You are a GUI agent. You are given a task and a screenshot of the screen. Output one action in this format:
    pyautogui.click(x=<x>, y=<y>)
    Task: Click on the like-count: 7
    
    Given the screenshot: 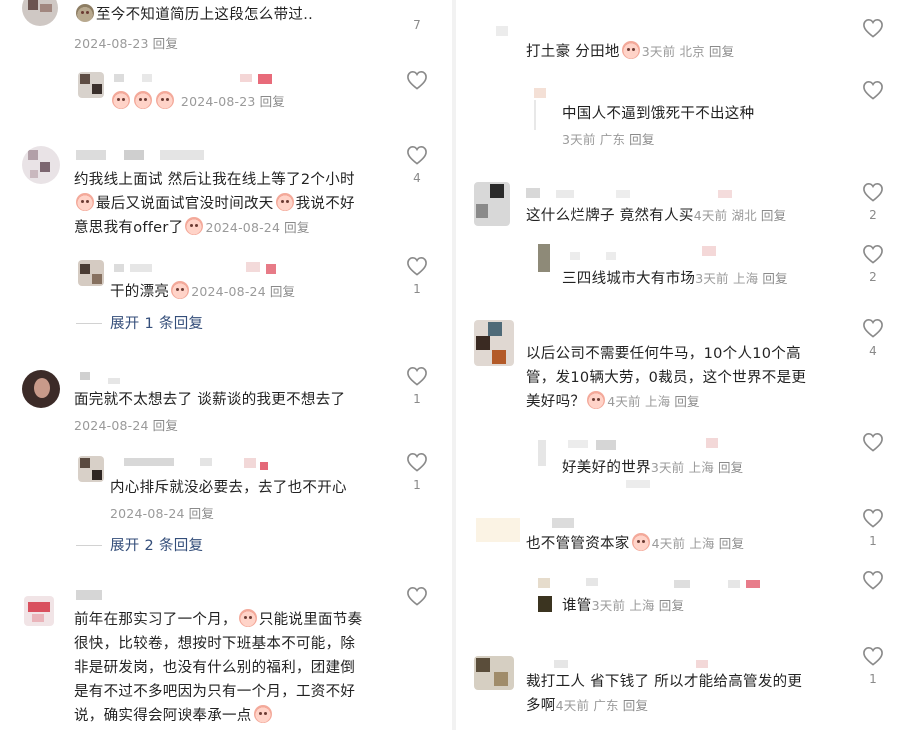 What is the action you would take?
    pyautogui.click(x=417, y=25)
    